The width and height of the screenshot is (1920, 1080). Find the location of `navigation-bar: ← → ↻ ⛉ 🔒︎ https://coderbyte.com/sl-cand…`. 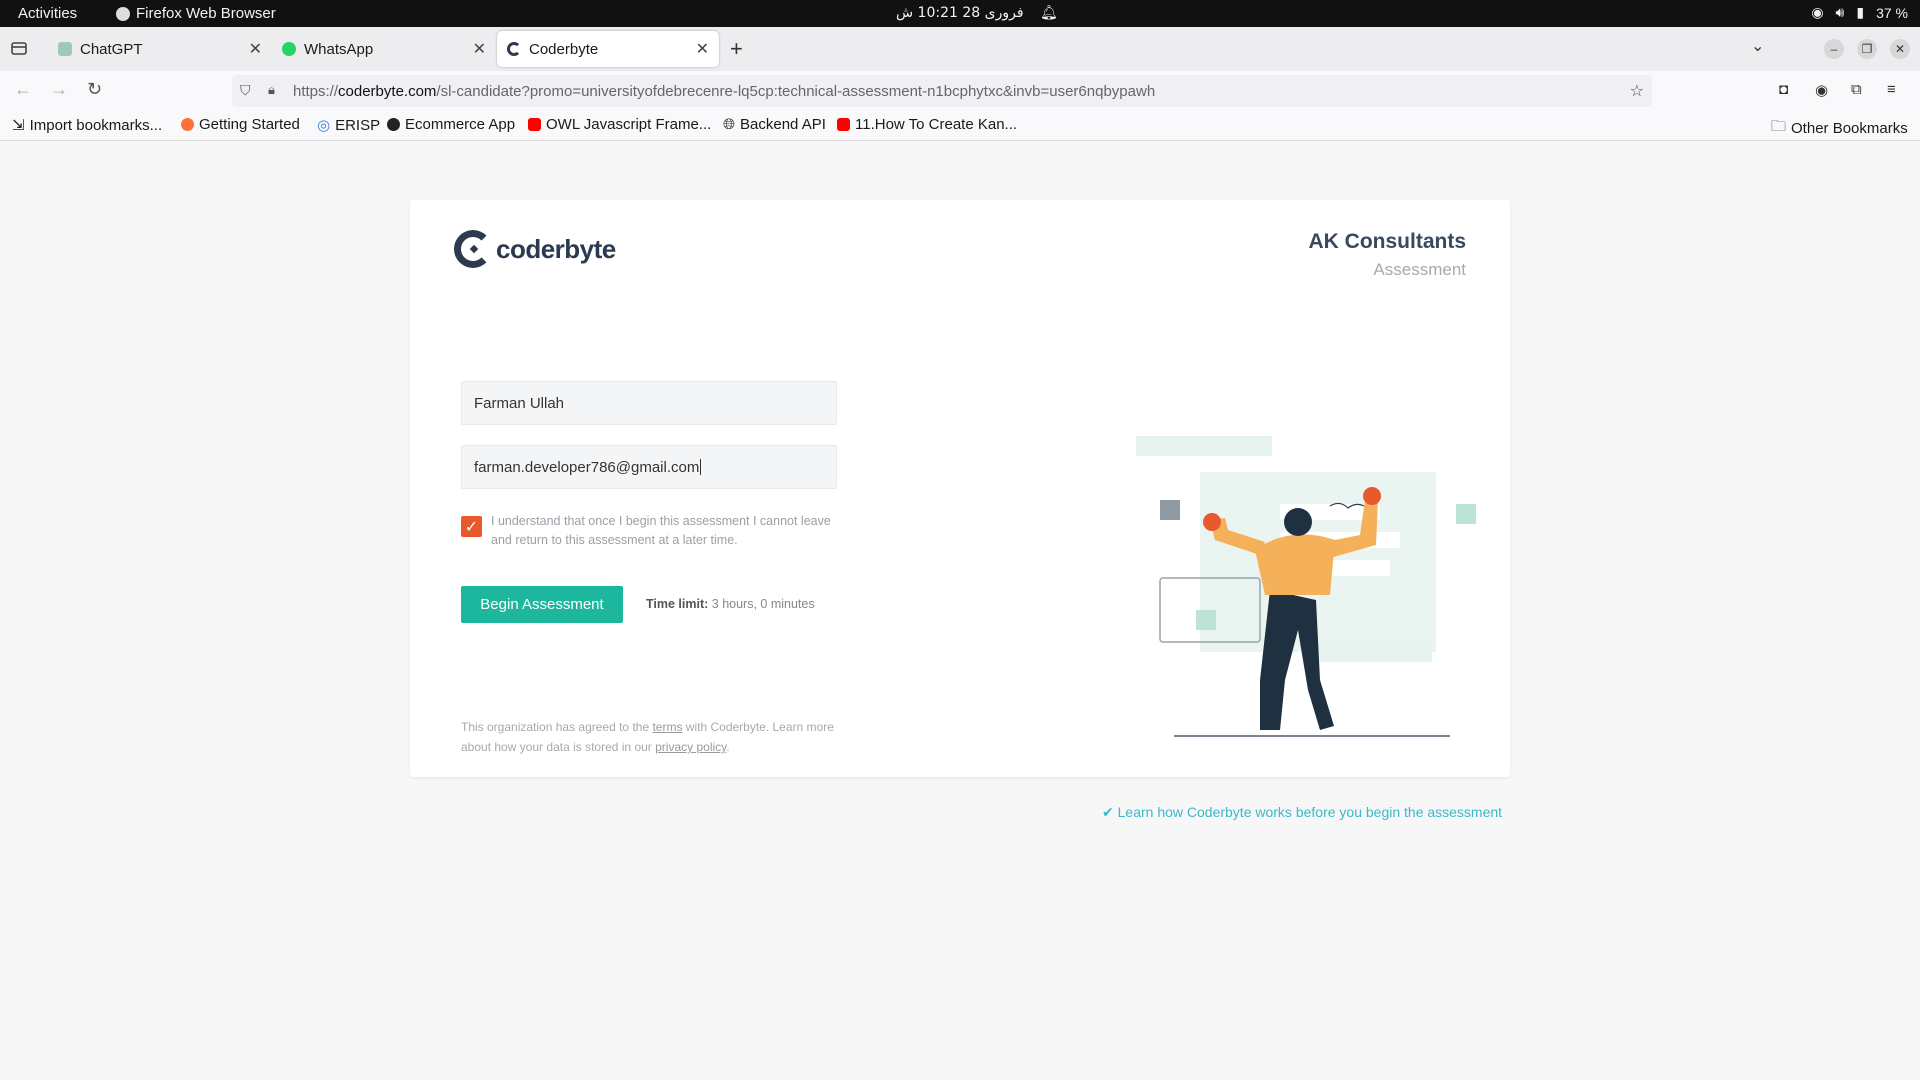

navigation-bar: ← → ↻ ⛉ 🔒︎ https://coderbyte.com/sl-cand… is located at coordinates (960, 91).